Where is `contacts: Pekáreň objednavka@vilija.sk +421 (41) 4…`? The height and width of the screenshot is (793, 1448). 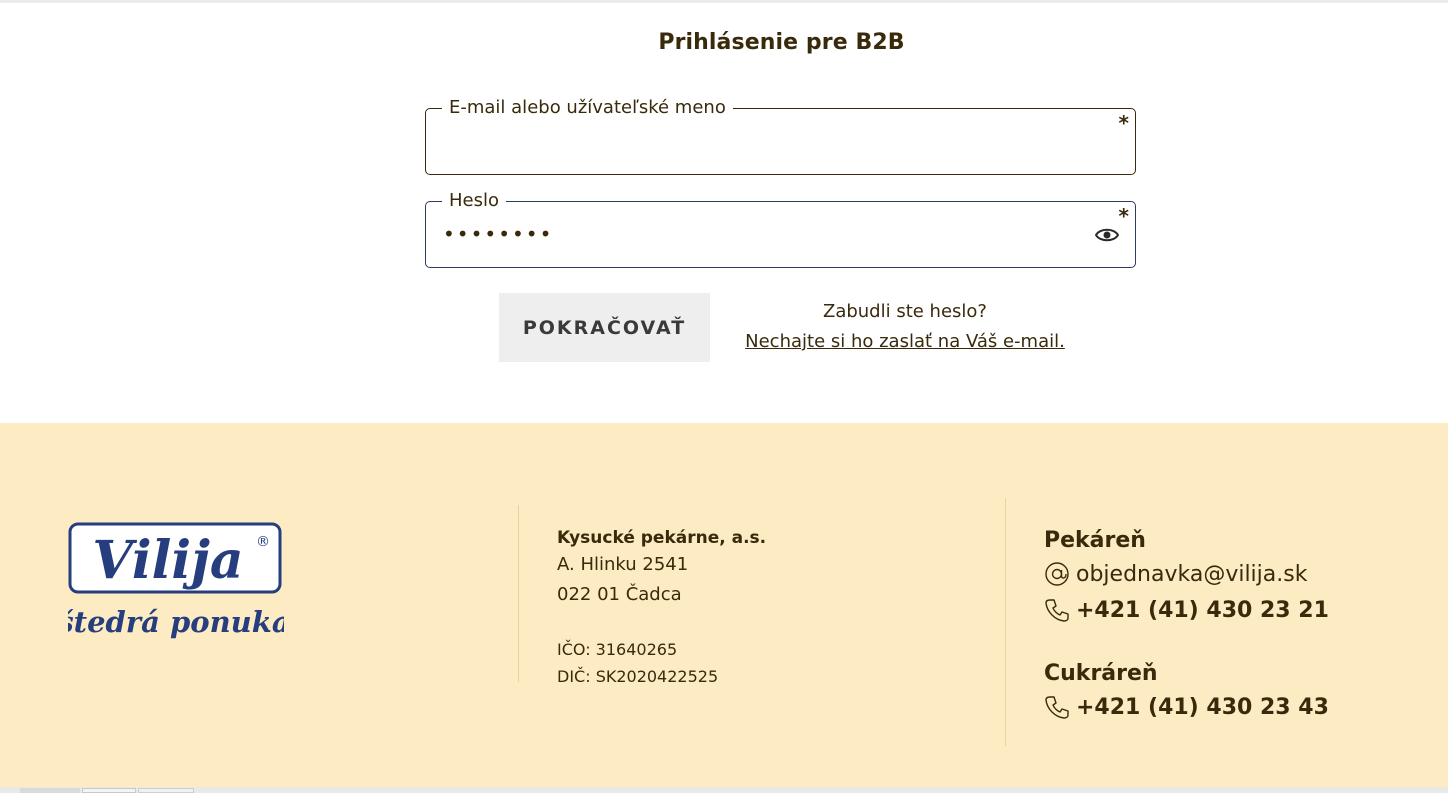 contacts: Pekáreň objednavka@vilija.sk +421 (41) 4… is located at coordinates (1186, 625).